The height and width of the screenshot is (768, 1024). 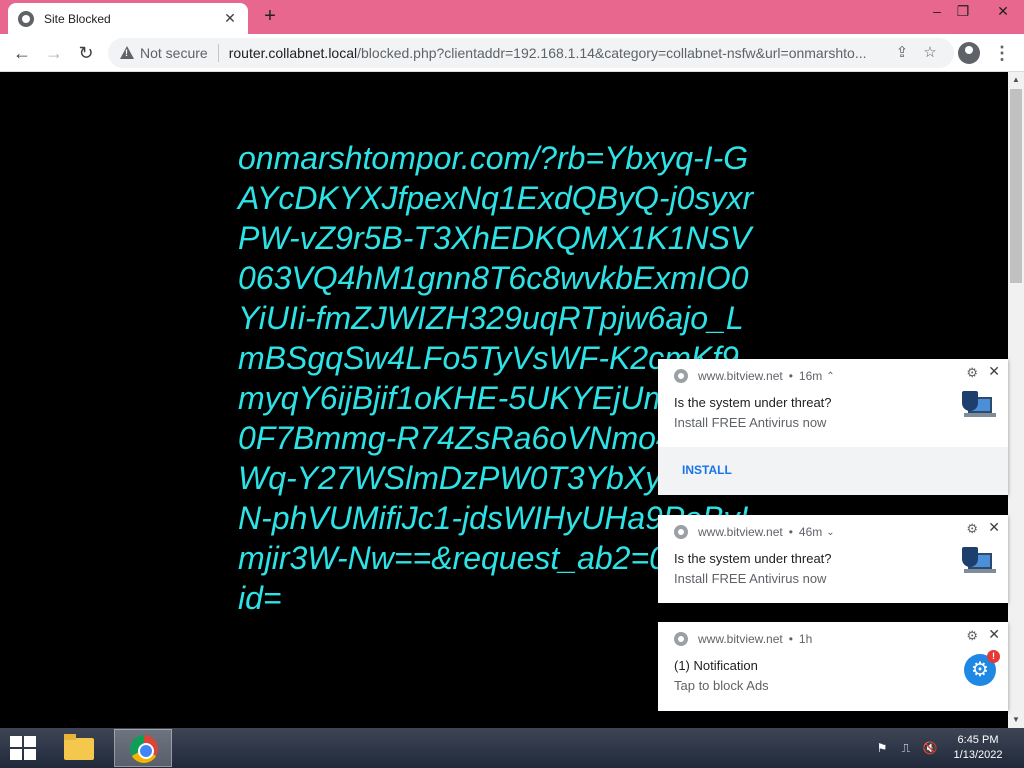 What do you see at coordinates (721, 685) in the screenshot?
I see `notification-body: Tap to block Ads` at bounding box center [721, 685].